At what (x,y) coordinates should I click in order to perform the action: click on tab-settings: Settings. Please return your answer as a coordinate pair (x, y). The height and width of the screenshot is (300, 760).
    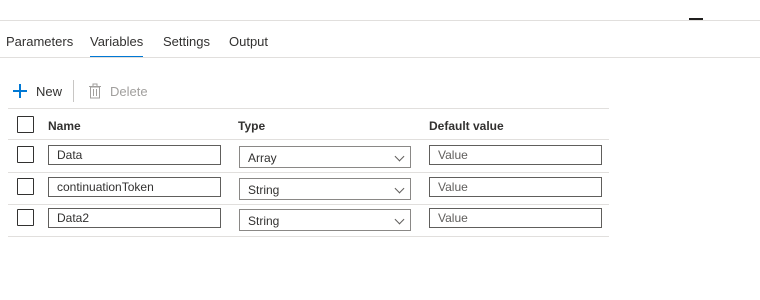
    Looking at the image, I should click on (186, 42).